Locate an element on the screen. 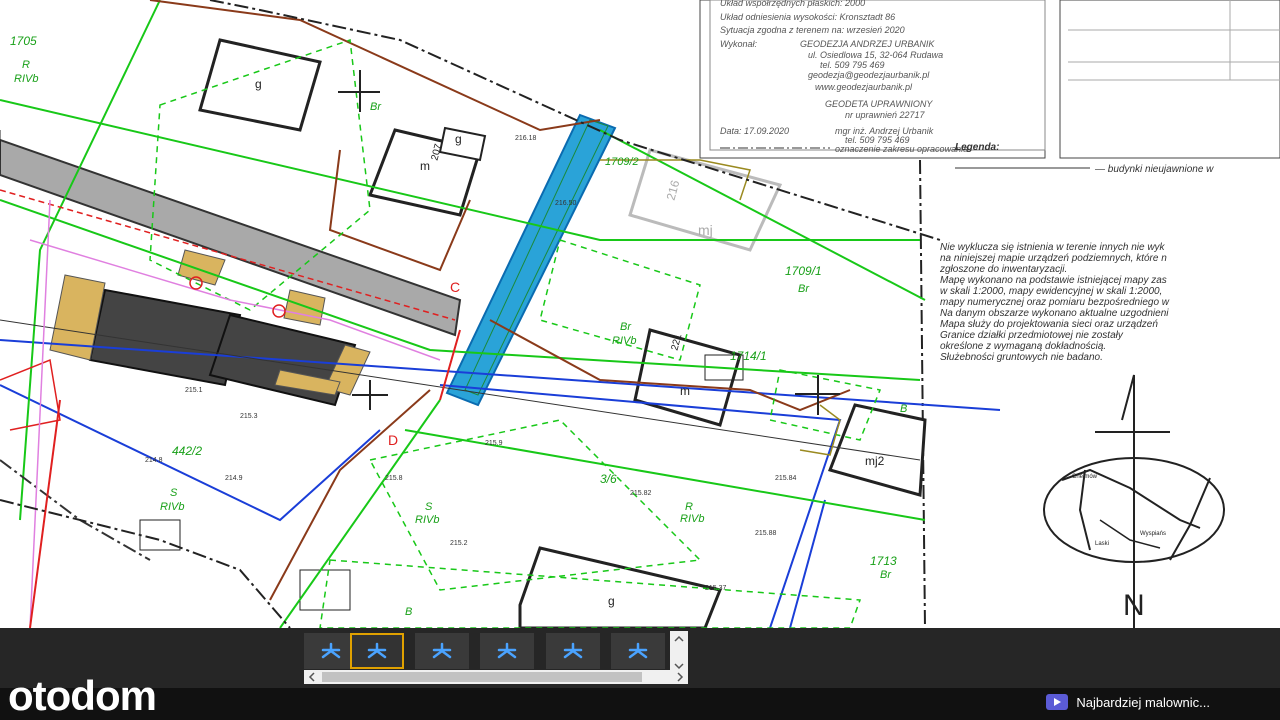 Image resolution: width=1280 pixels, height=720 pixels. point-label: C is located at coordinates (455, 287).